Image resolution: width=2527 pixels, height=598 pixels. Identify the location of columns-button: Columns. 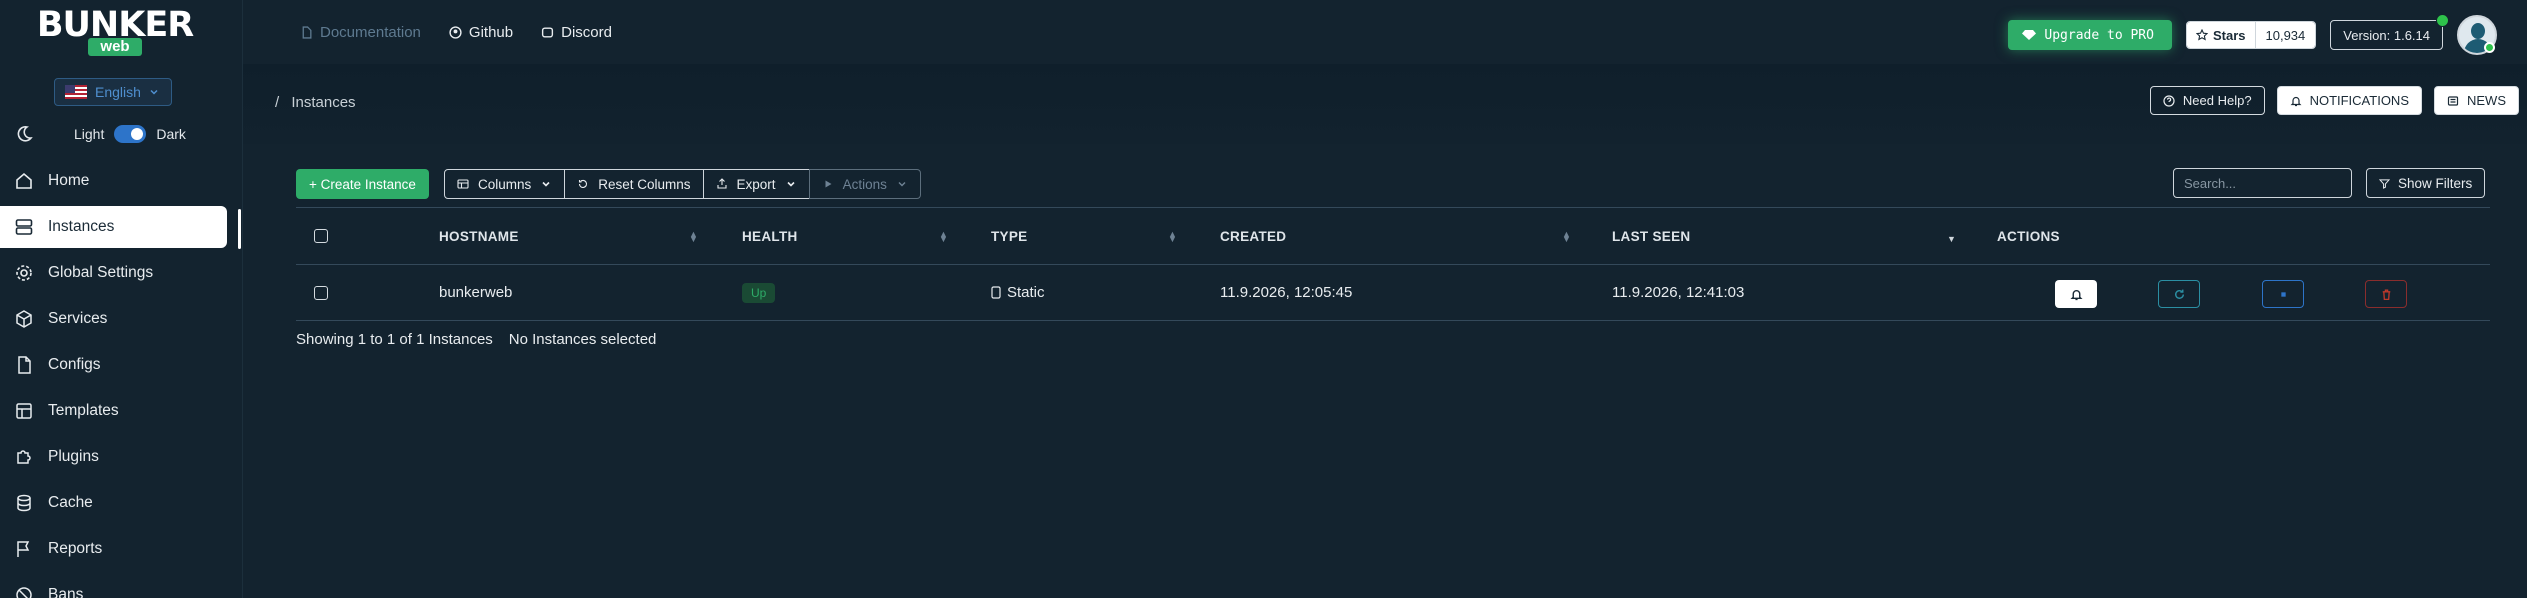
(504, 184).